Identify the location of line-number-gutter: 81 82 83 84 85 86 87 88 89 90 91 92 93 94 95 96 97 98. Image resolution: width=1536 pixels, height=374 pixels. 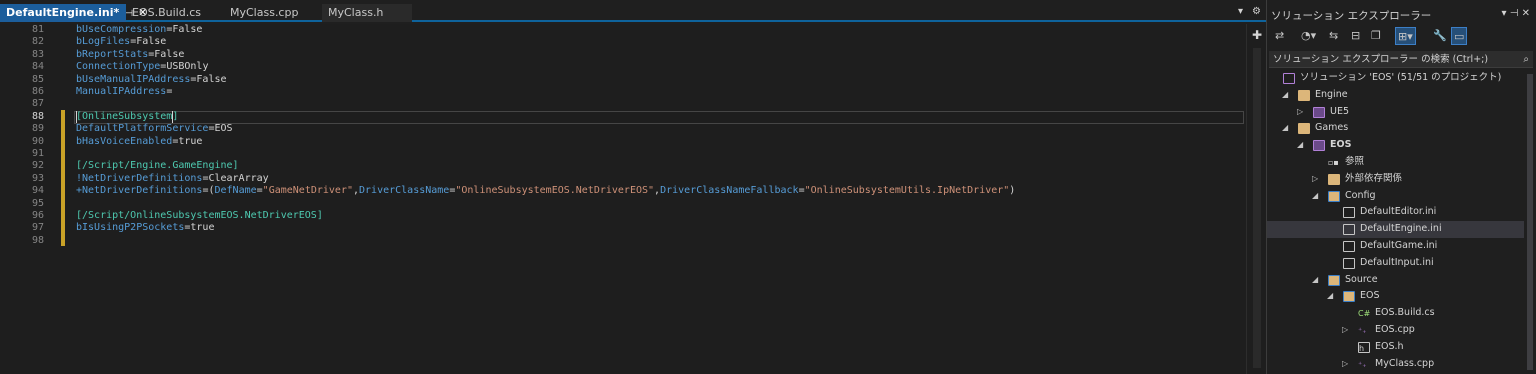
(31, 199).